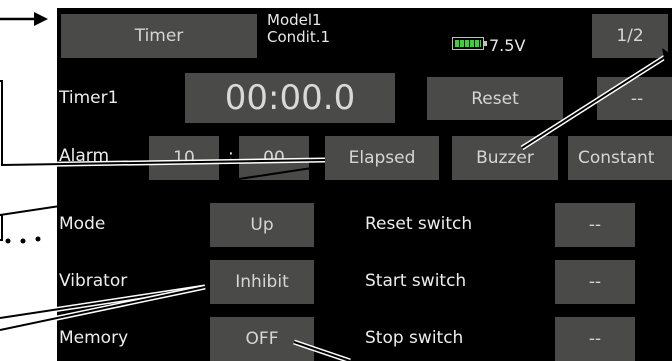 The width and height of the screenshot is (672, 361). What do you see at coordinates (103, 308) in the screenshot?
I see `callout-line-inhibit` at bounding box center [103, 308].